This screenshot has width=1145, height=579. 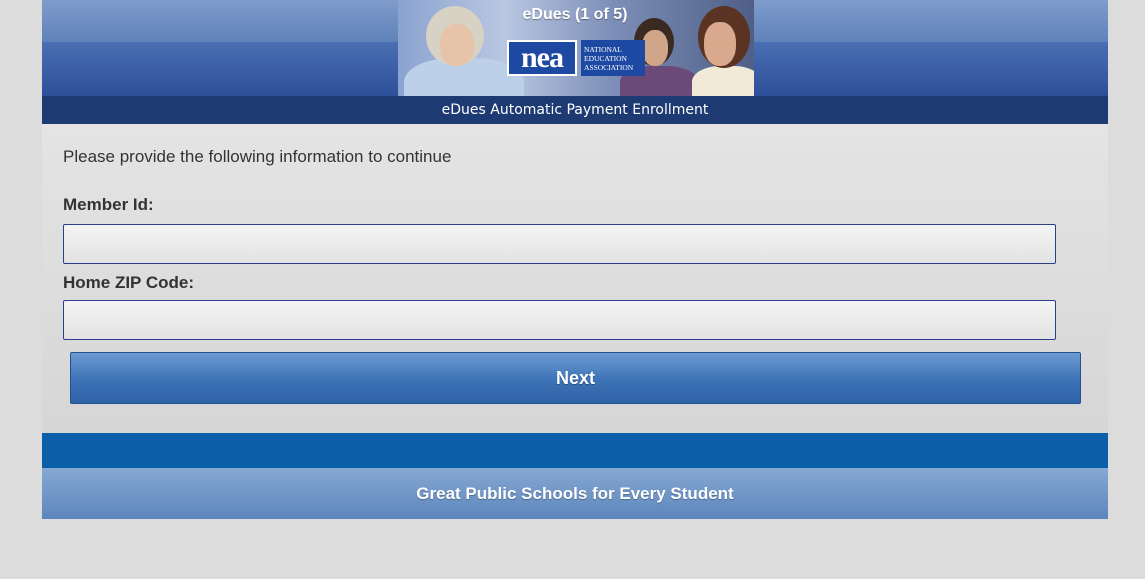 I want to click on photo-person-3-body, so click(x=723, y=81).